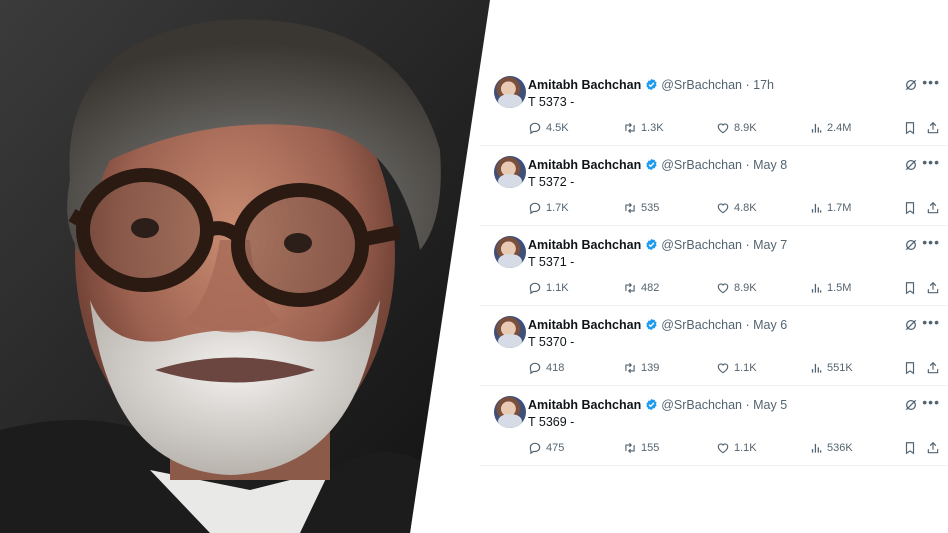  I want to click on retweet-button: 482, so click(641, 288).